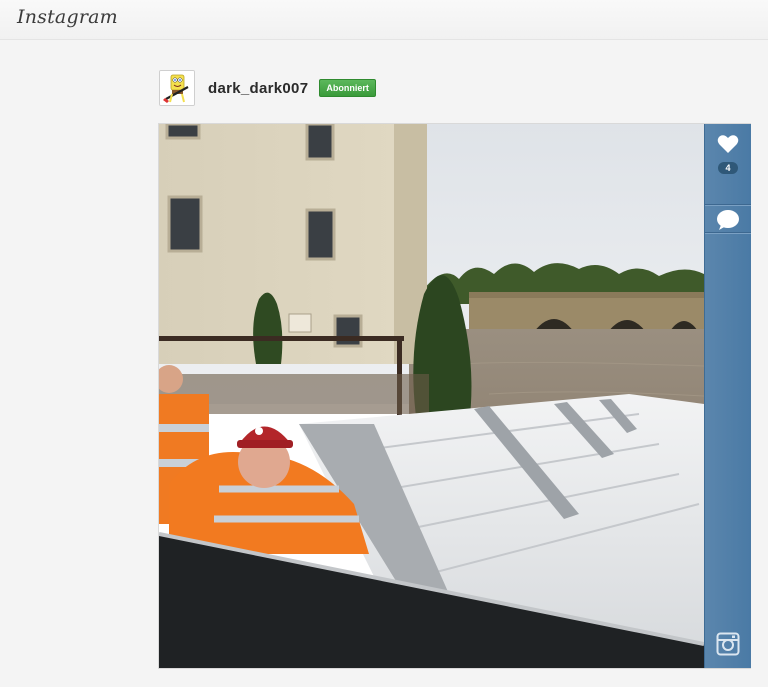 This screenshot has height=687, width=768. I want to click on like-section: 4, so click(728, 164).